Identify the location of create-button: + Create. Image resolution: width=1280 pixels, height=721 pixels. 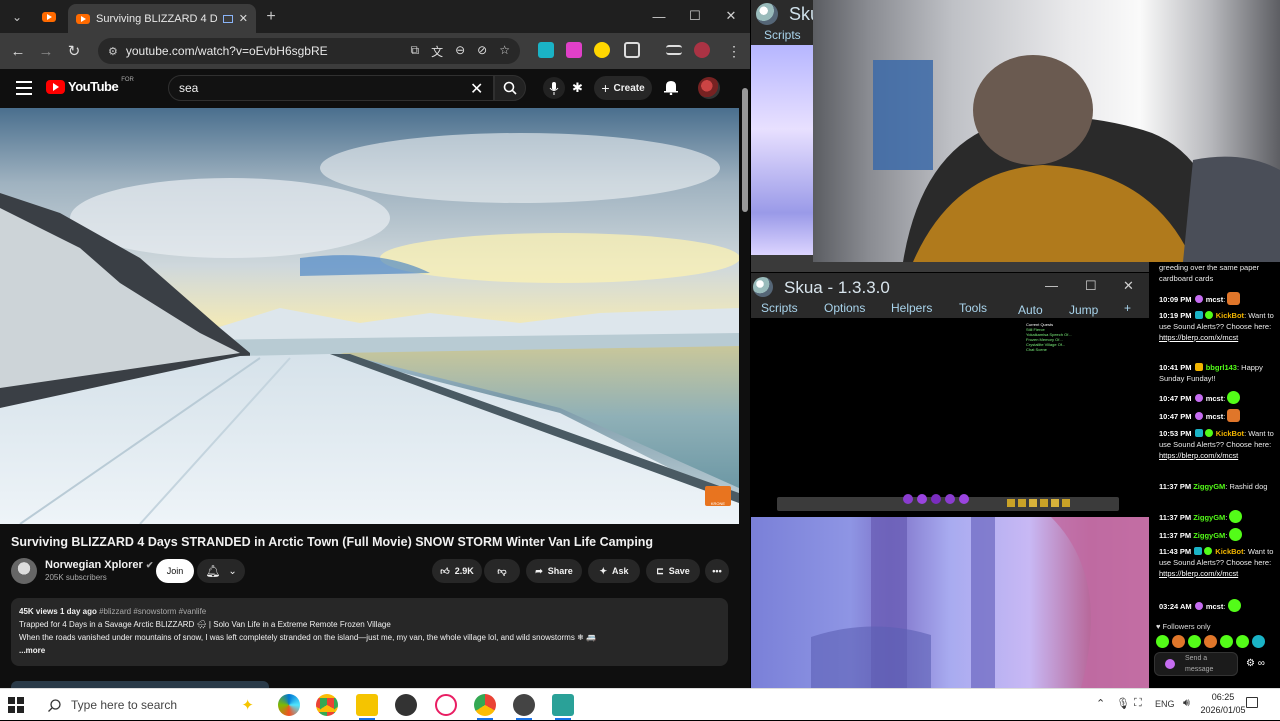
(623, 88).